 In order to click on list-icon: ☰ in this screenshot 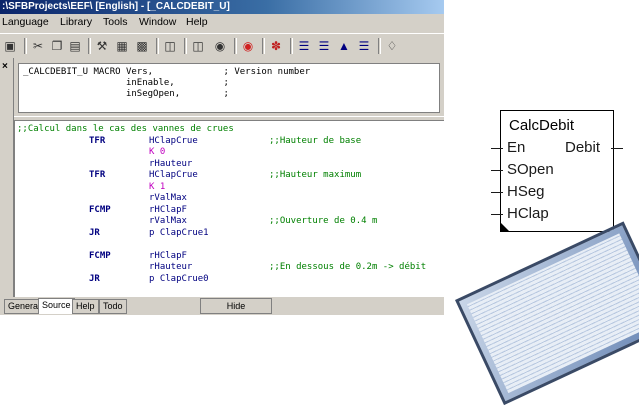, I will do `click(364, 46)`.